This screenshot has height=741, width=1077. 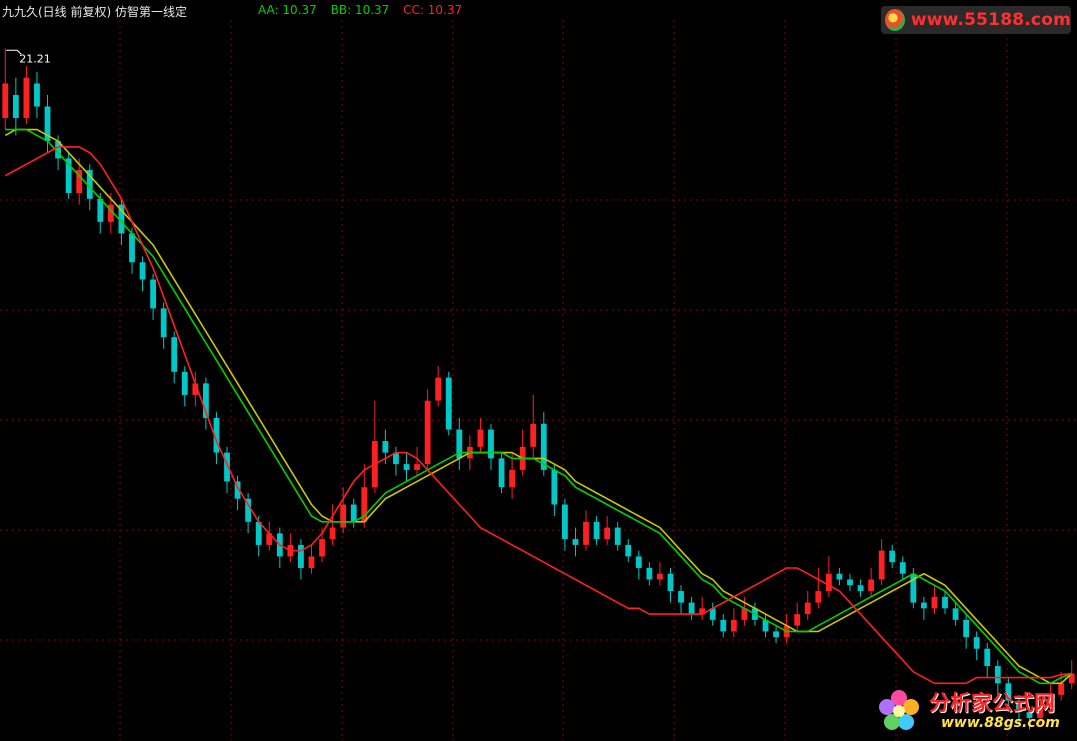 What do you see at coordinates (299, 10) in the screenshot?
I see `indicator-aa-value: 10.37` at bounding box center [299, 10].